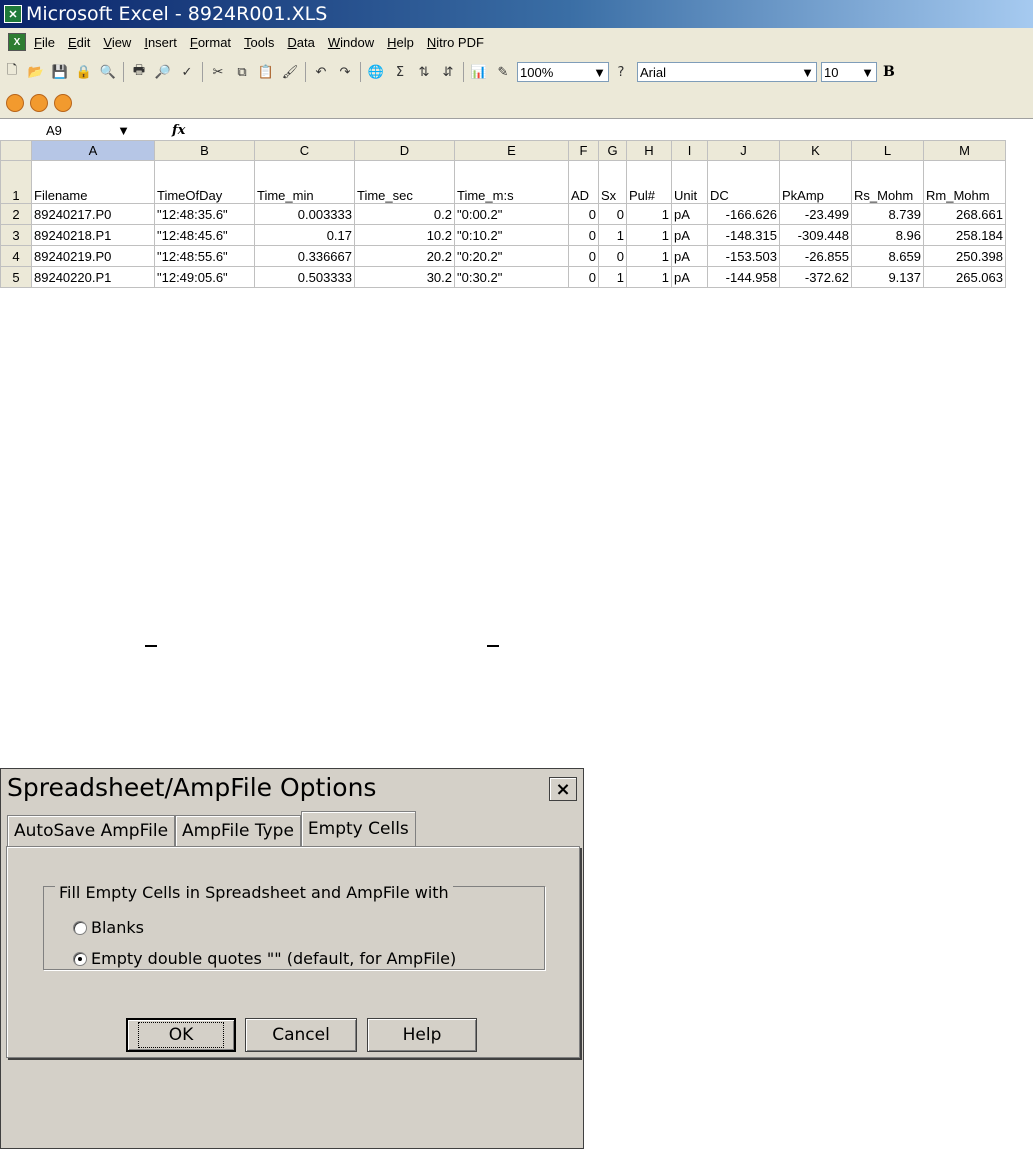  I want to click on font-select: Arial ▼, so click(727, 72).